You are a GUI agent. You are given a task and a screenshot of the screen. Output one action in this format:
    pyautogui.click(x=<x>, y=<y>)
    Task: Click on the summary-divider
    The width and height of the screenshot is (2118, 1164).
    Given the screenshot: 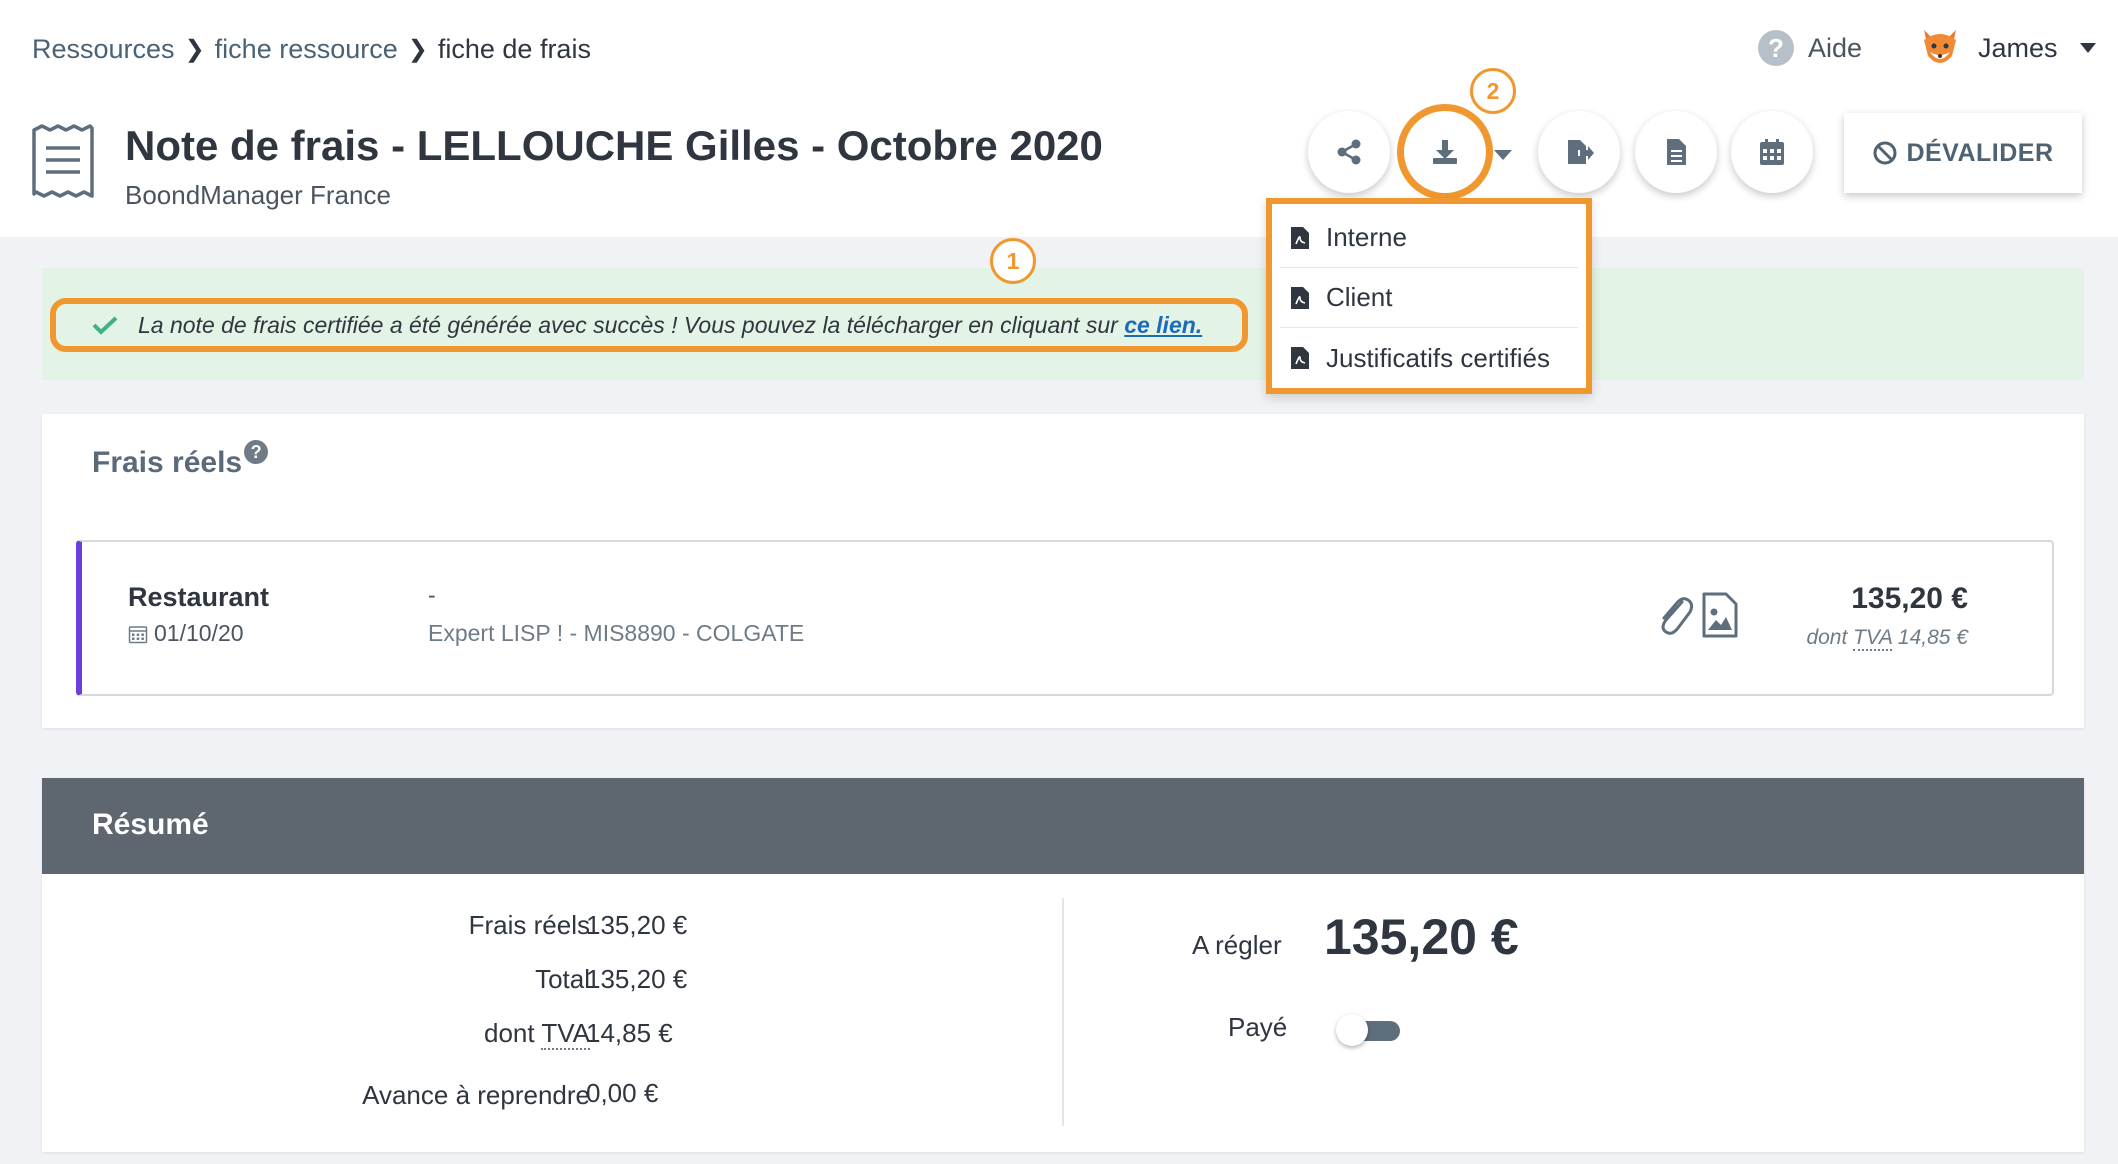 What is the action you would take?
    pyautogui.click(x=1063, y=1012)
    